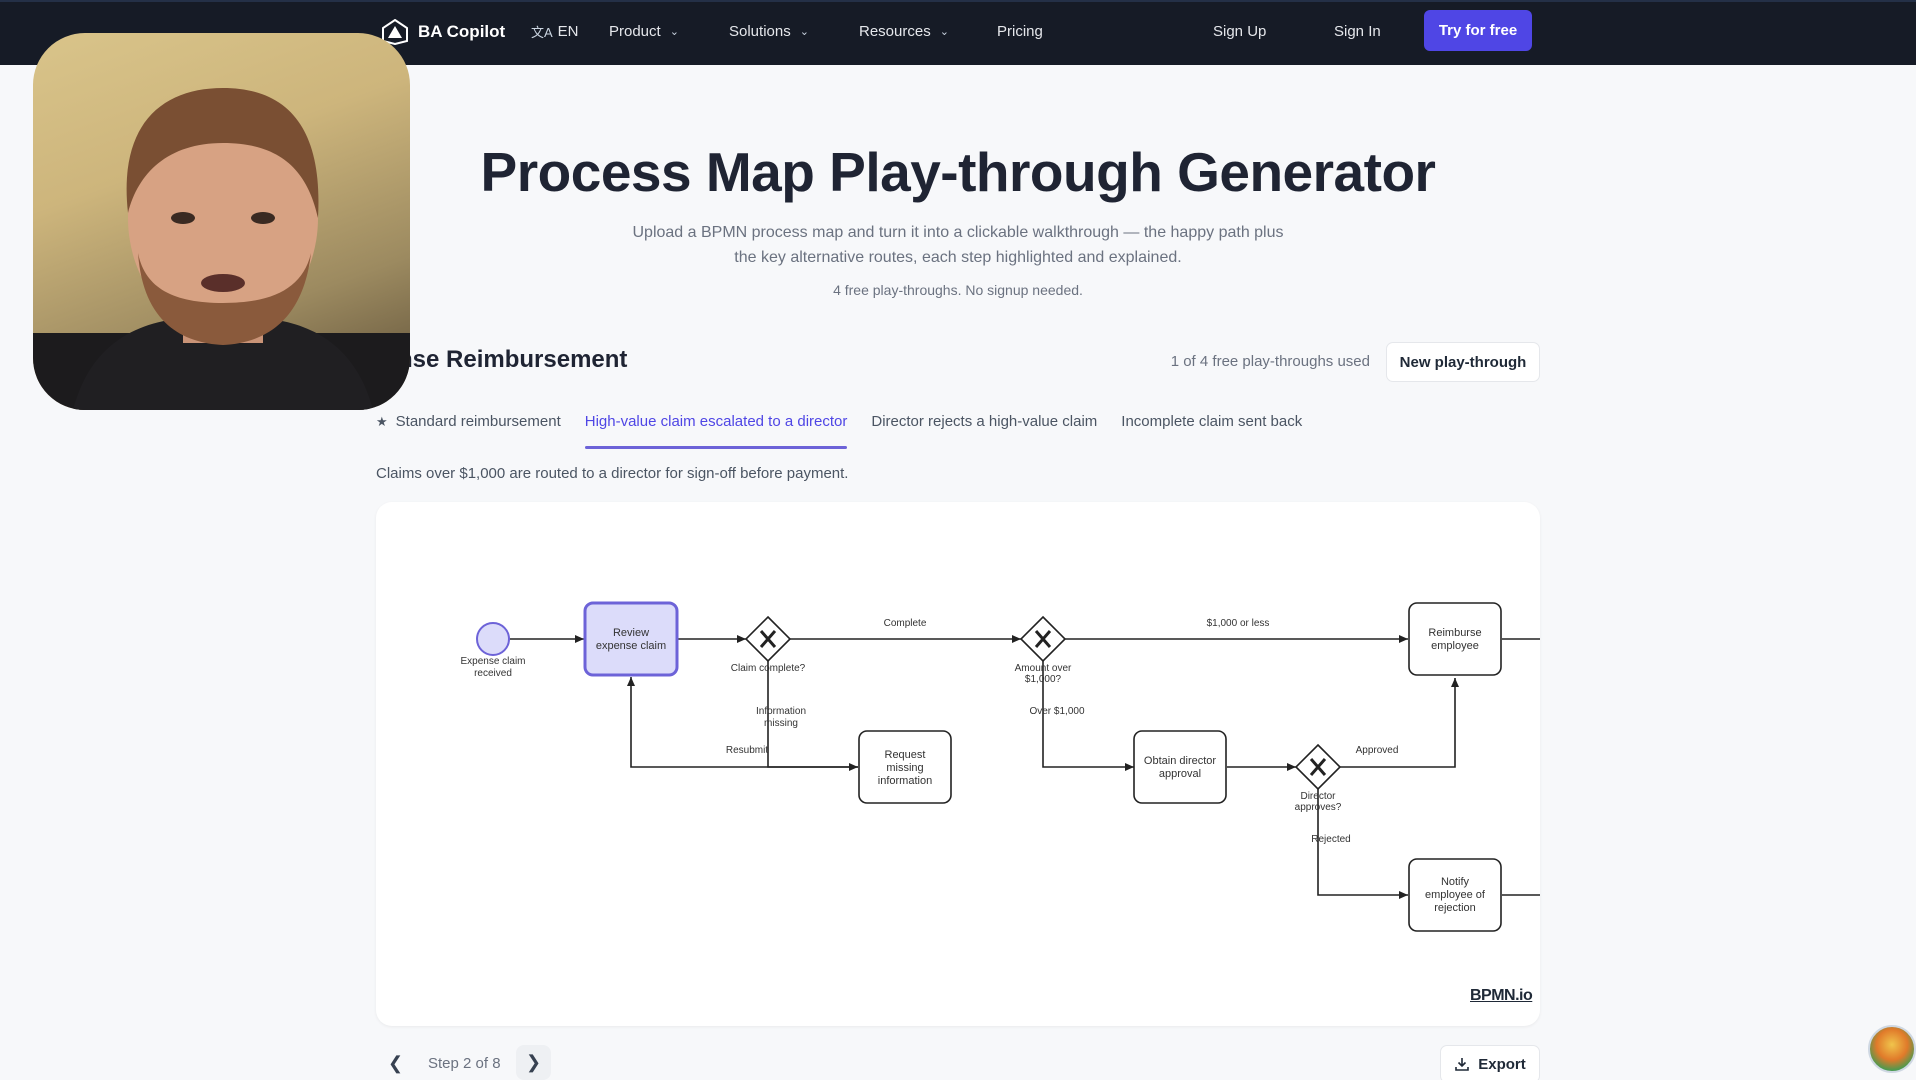  I want to click on chevron-left-icon: ❮, so click(396, 1063).